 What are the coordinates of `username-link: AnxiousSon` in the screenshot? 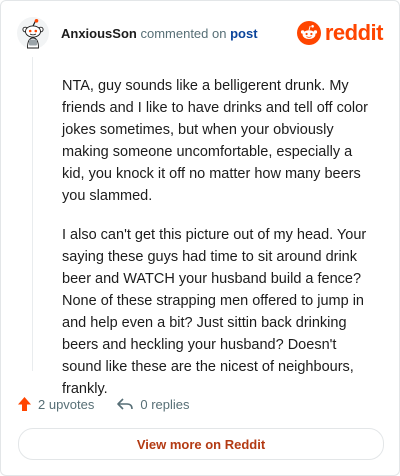 It's located at (99, 33).